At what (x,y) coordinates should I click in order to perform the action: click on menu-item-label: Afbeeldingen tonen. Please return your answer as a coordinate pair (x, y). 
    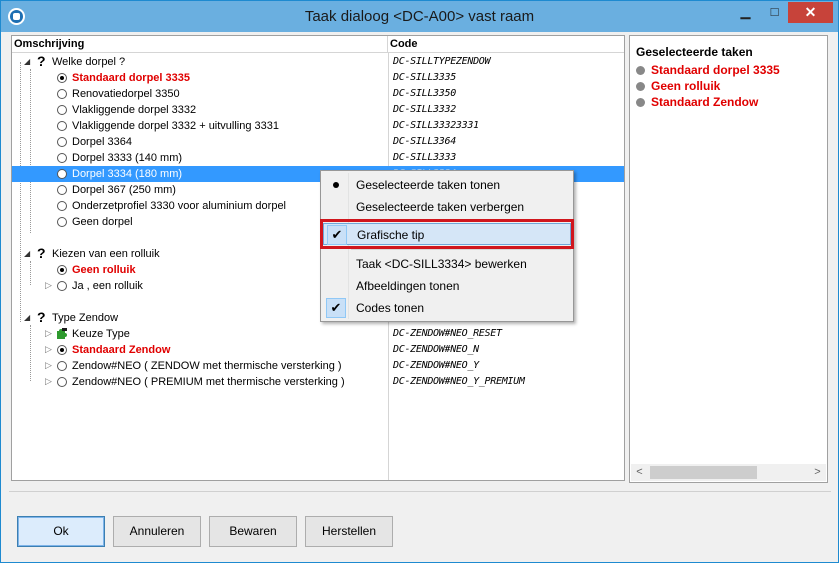
    Looking at the image, I should click on (408, 286).